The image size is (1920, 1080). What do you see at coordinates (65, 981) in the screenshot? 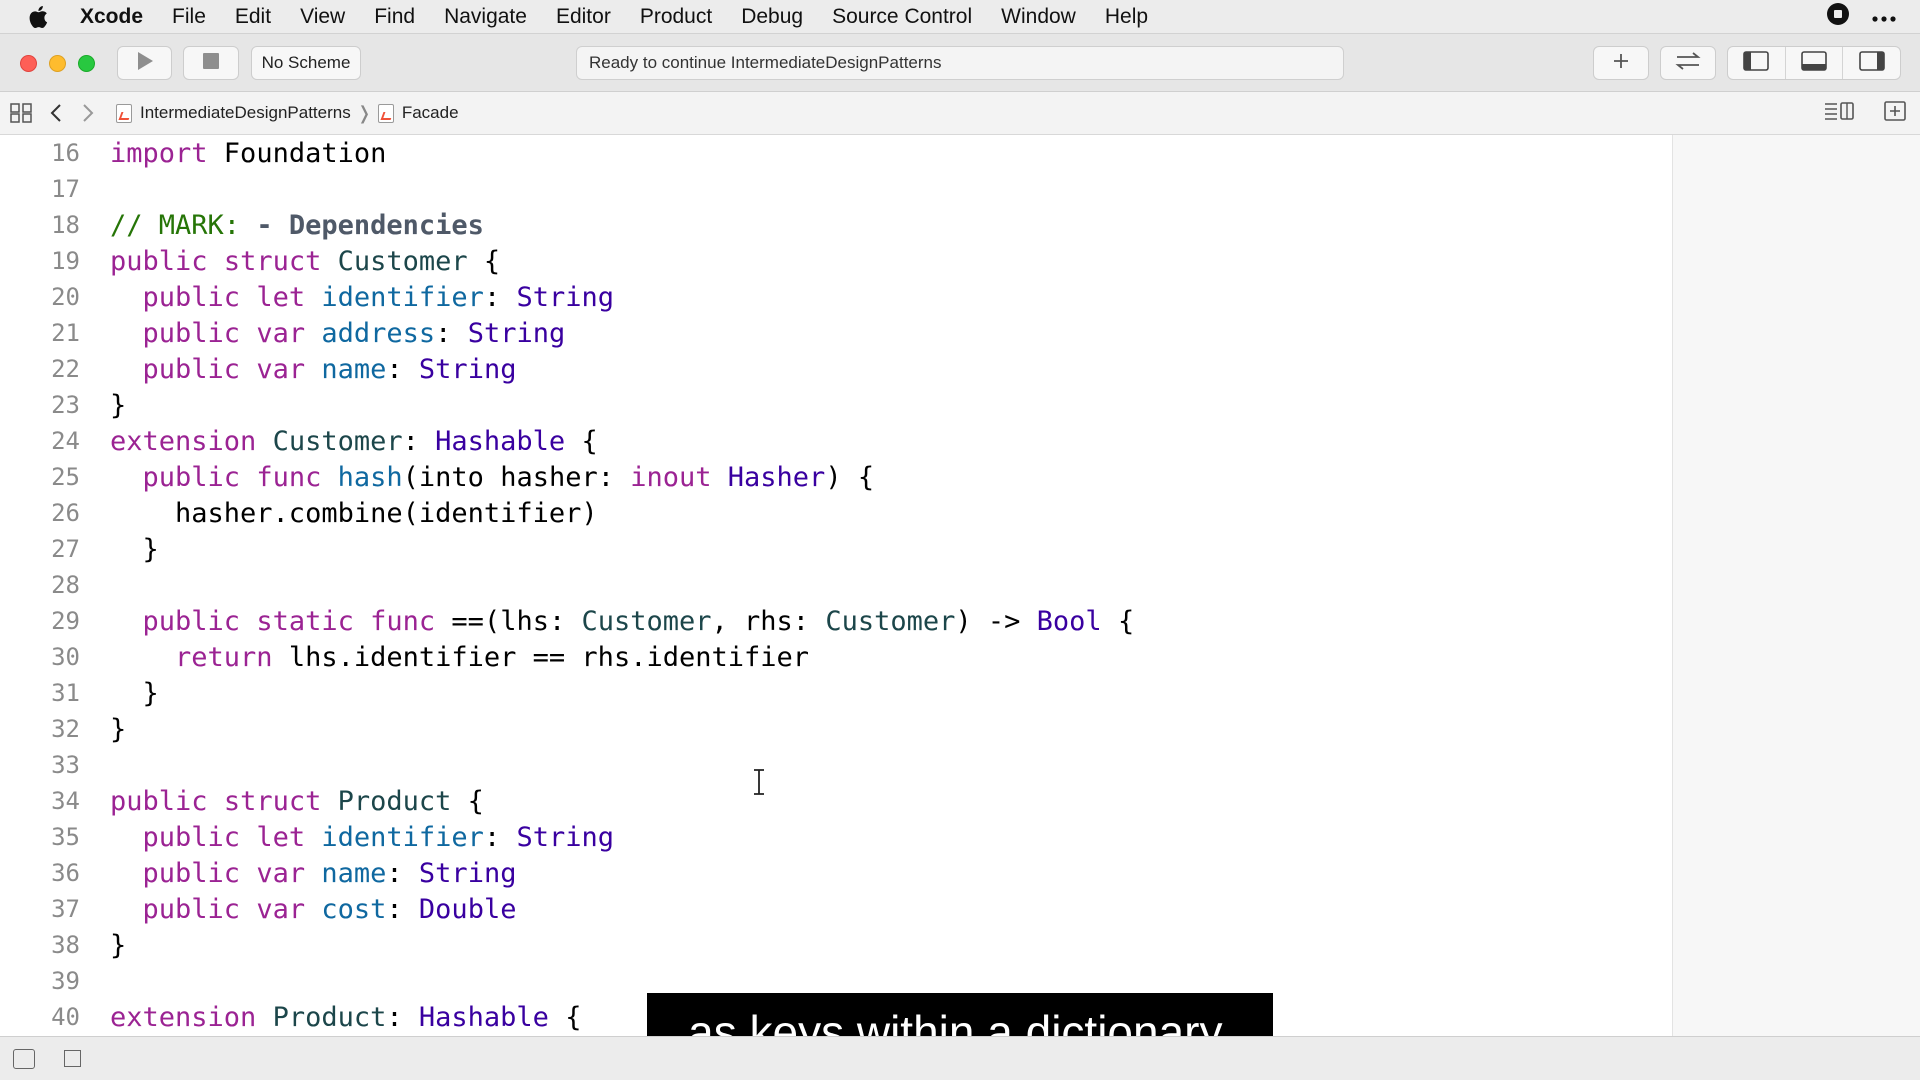
I see `line-number: 39` at bounding box center [65, 981].